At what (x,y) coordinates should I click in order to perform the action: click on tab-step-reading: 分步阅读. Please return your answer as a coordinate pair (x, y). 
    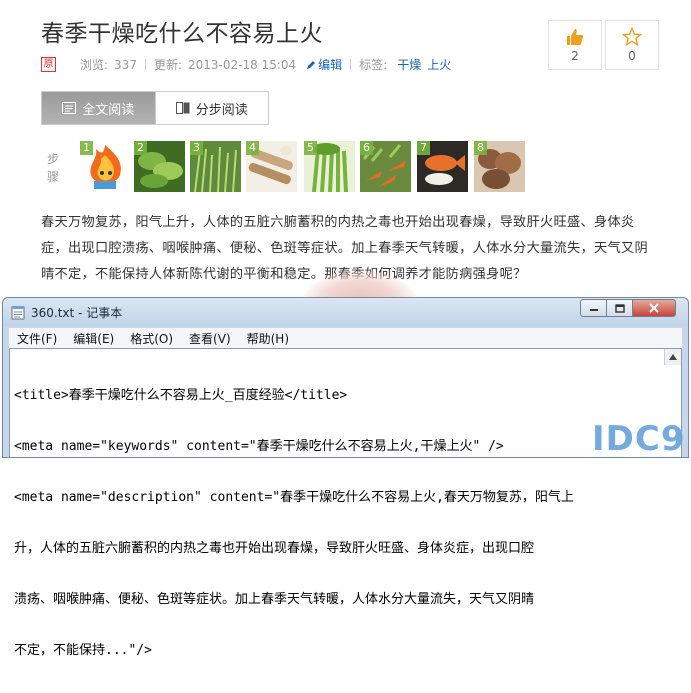
    Looking at the image, I should click on (211, 108).